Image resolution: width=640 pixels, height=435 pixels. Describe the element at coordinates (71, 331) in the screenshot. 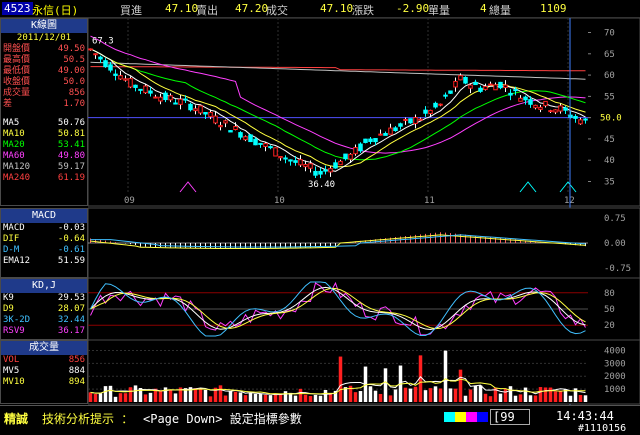

I see `kd-value: 36.17` at that location.